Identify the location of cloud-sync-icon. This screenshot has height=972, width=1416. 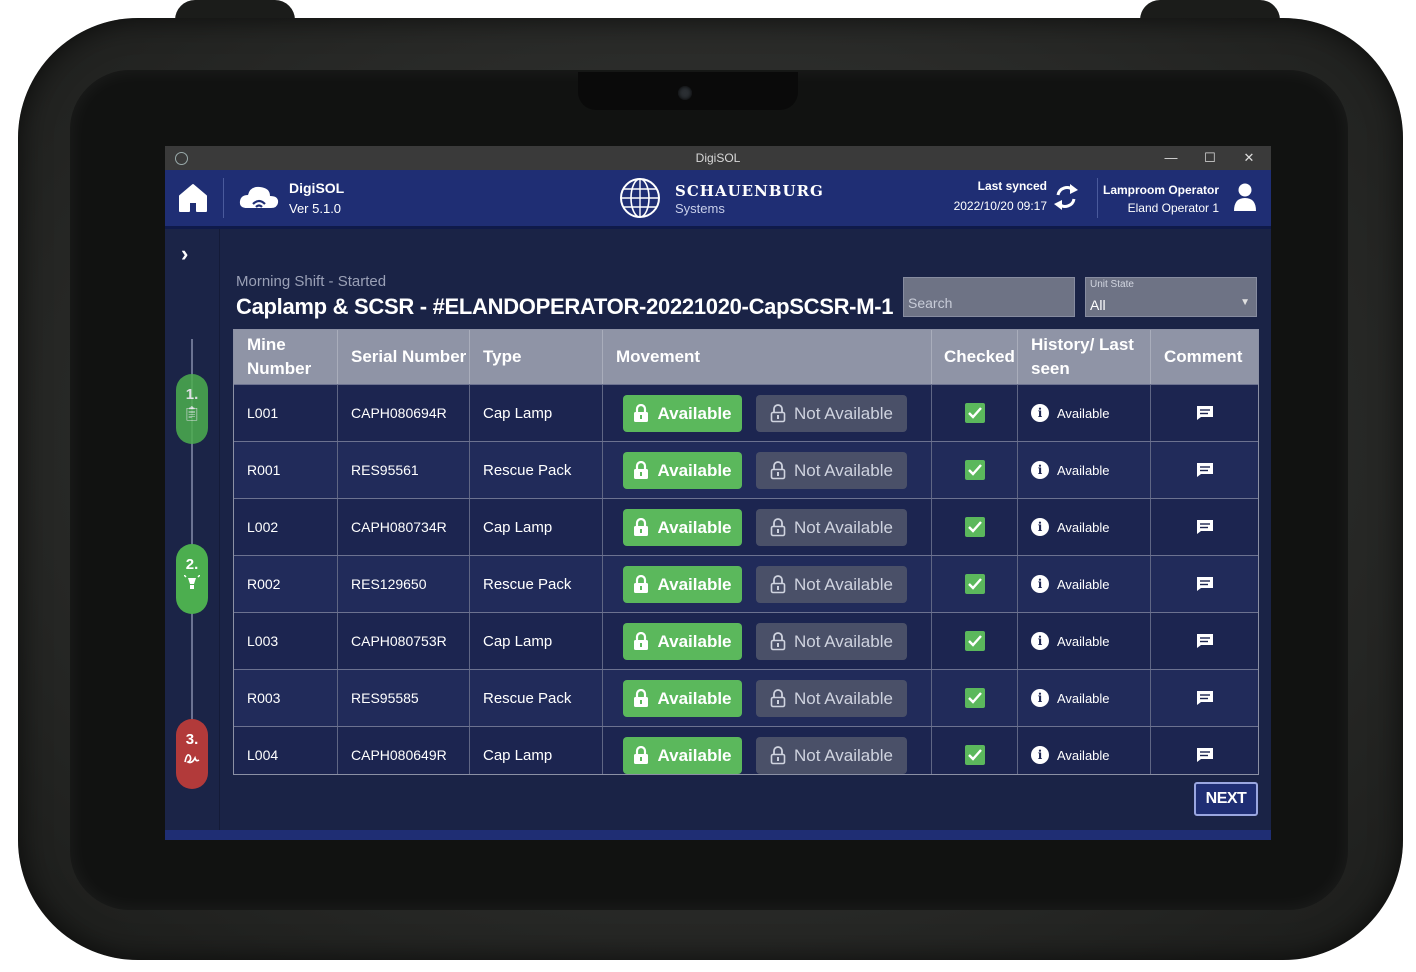
(259, 197).